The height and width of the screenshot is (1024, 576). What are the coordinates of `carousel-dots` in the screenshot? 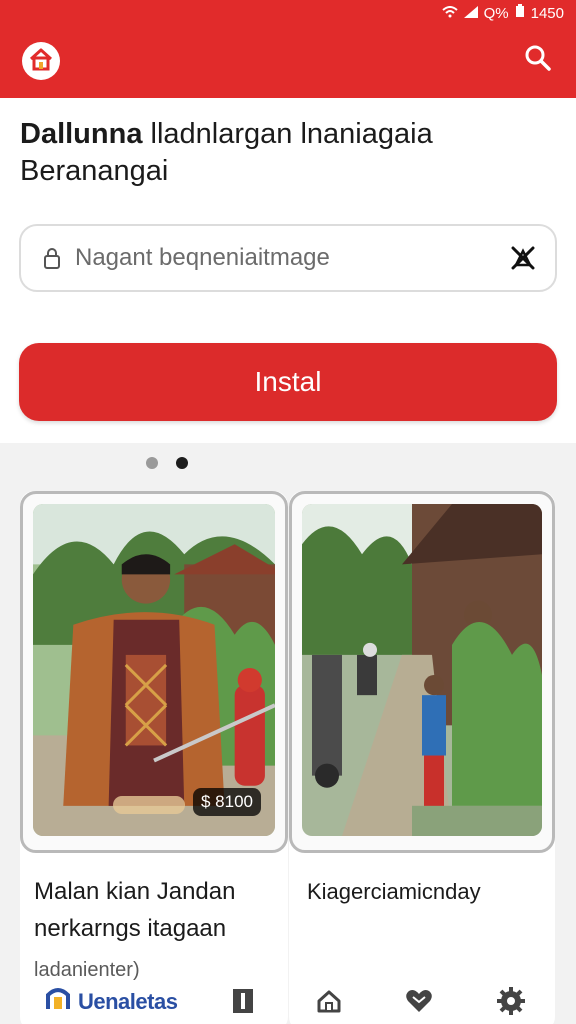 It's located at (167, 463).